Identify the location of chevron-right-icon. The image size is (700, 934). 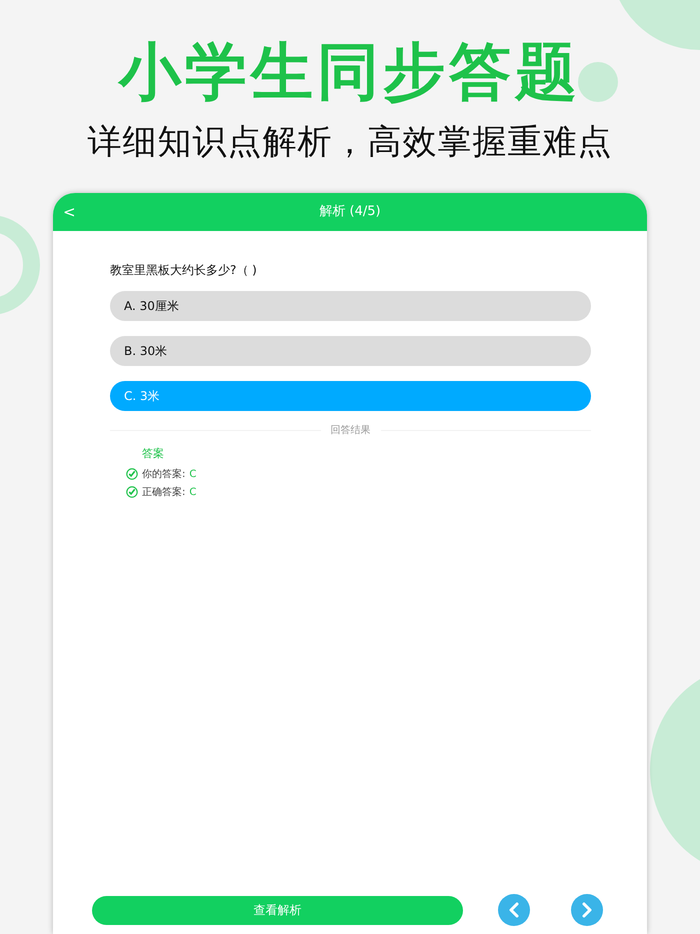
(587, 910).